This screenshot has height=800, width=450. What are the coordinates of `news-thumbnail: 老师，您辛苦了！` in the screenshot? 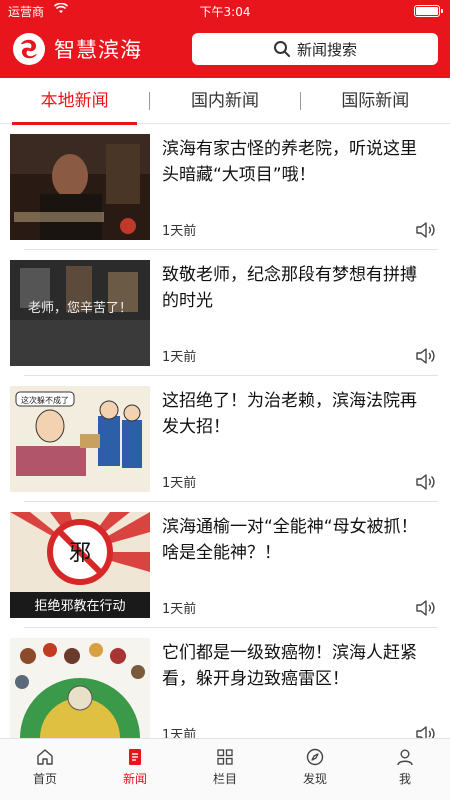 It's located at (80, 313).